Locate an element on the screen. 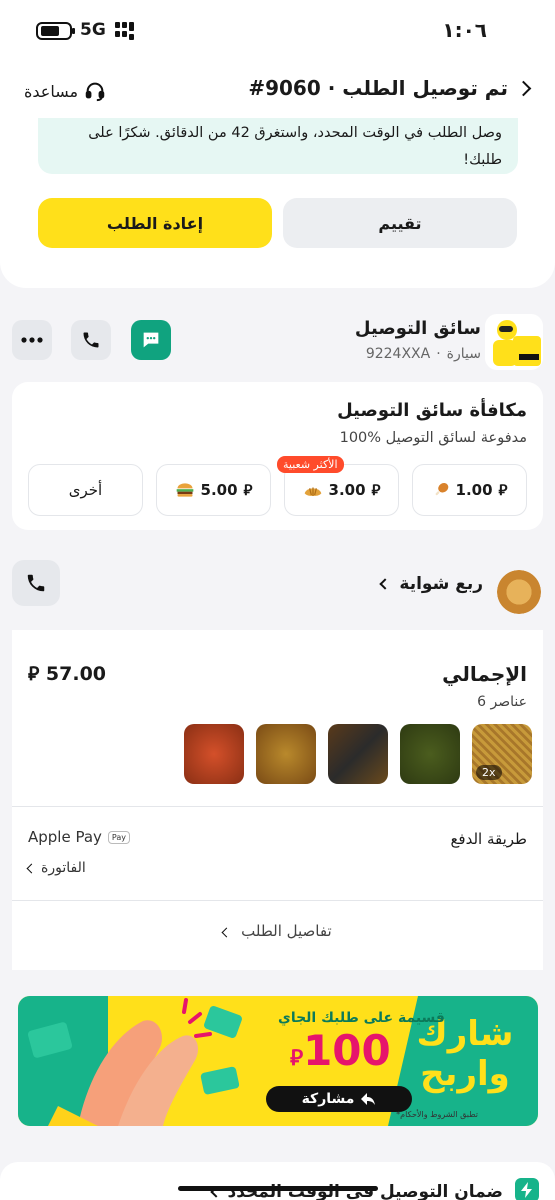 The image size is (555, 1200). payment-method: Apple Pay Pay is located at coordinates (79, 837).